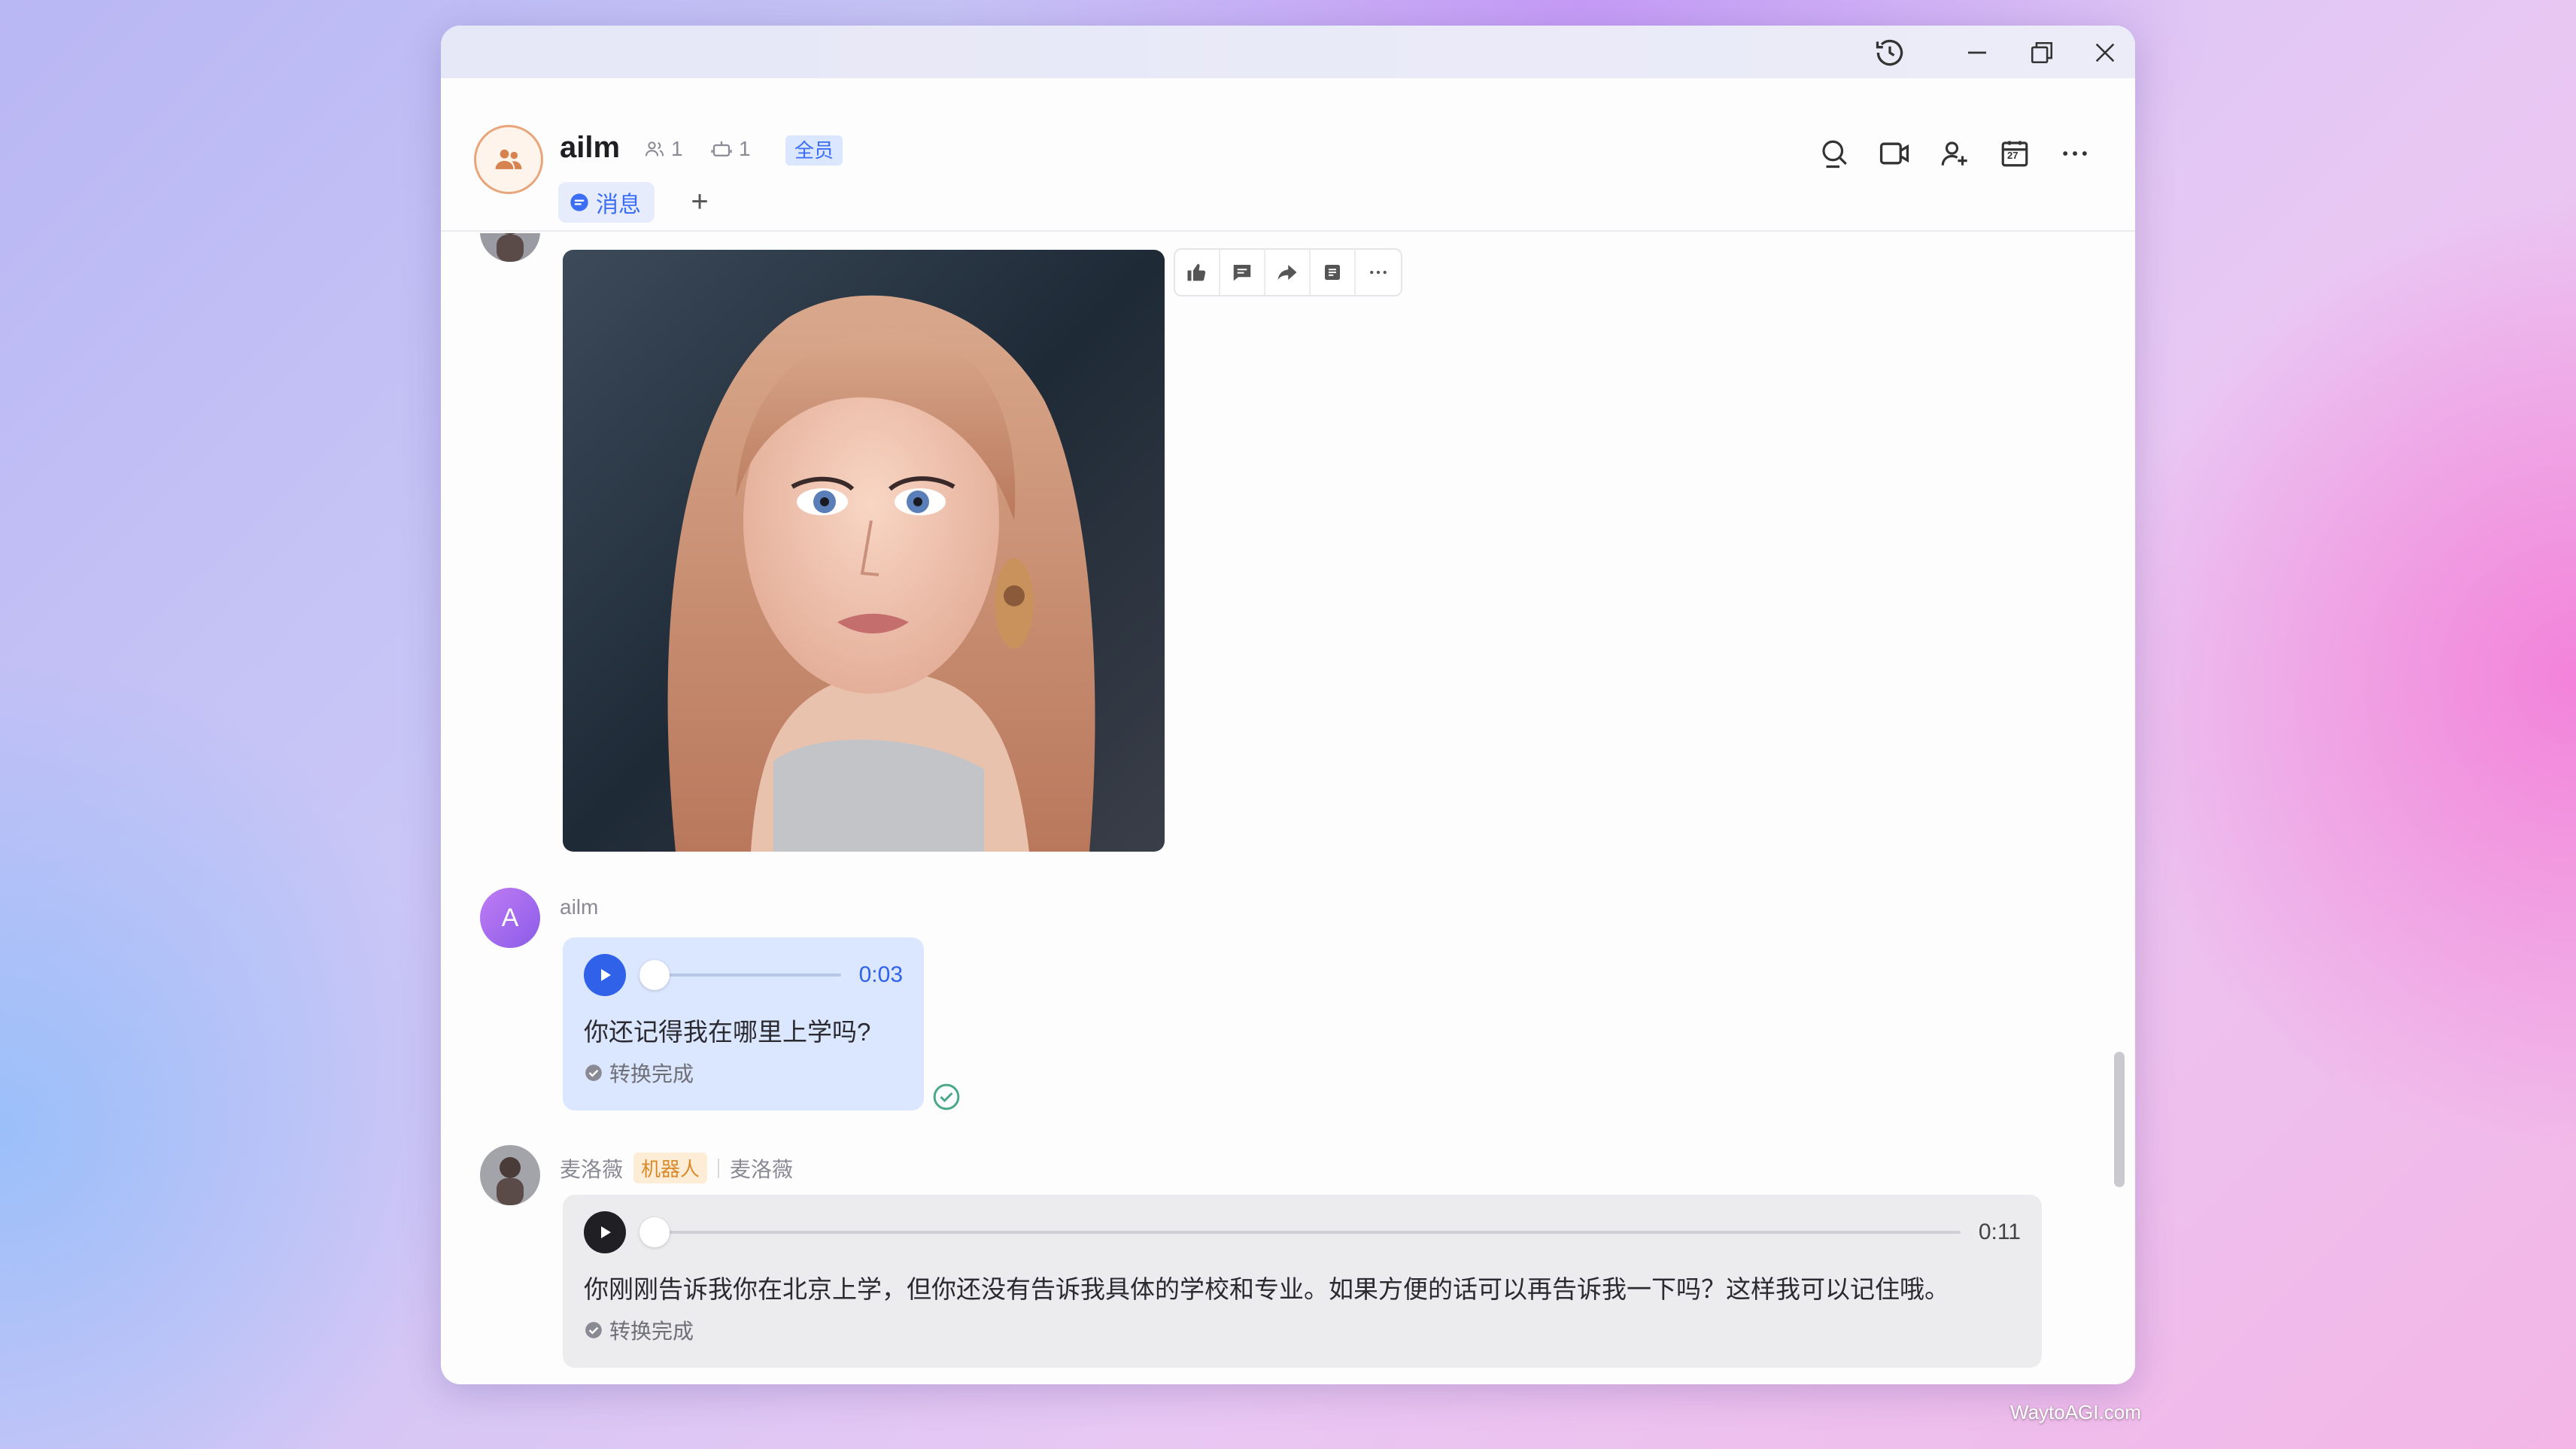  I want to click on close-icon, so click(2105, 52).